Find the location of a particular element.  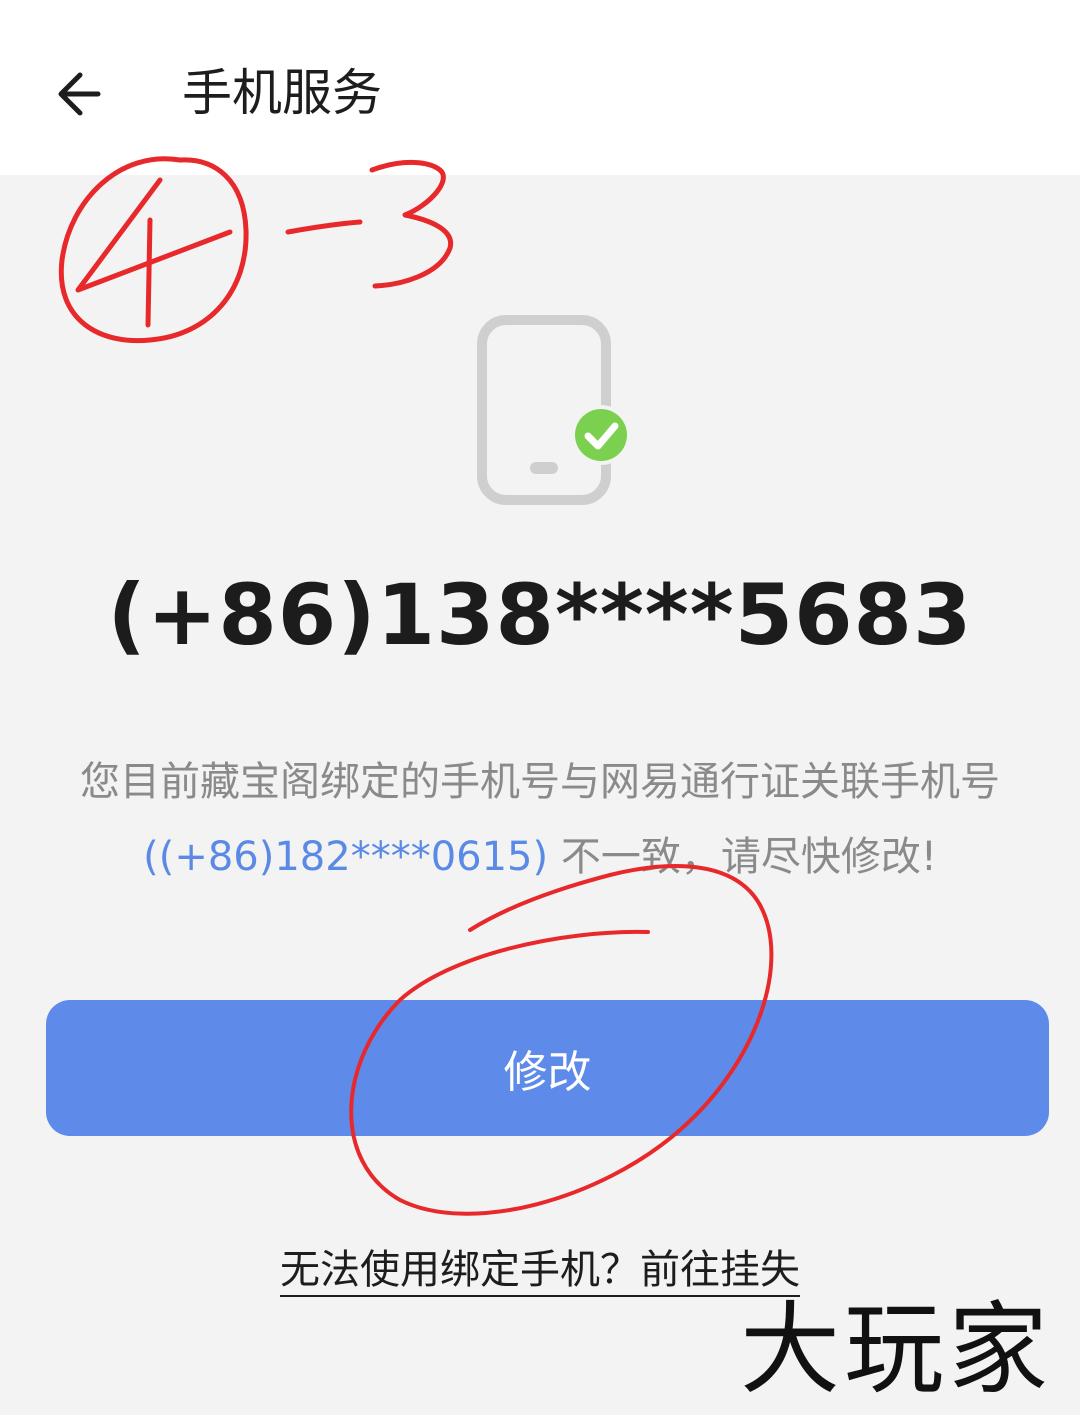

notice-text: 您目前藏宝阁绑定的手机号与网易通行证关联手机号 is located at coordinates (540, 782).